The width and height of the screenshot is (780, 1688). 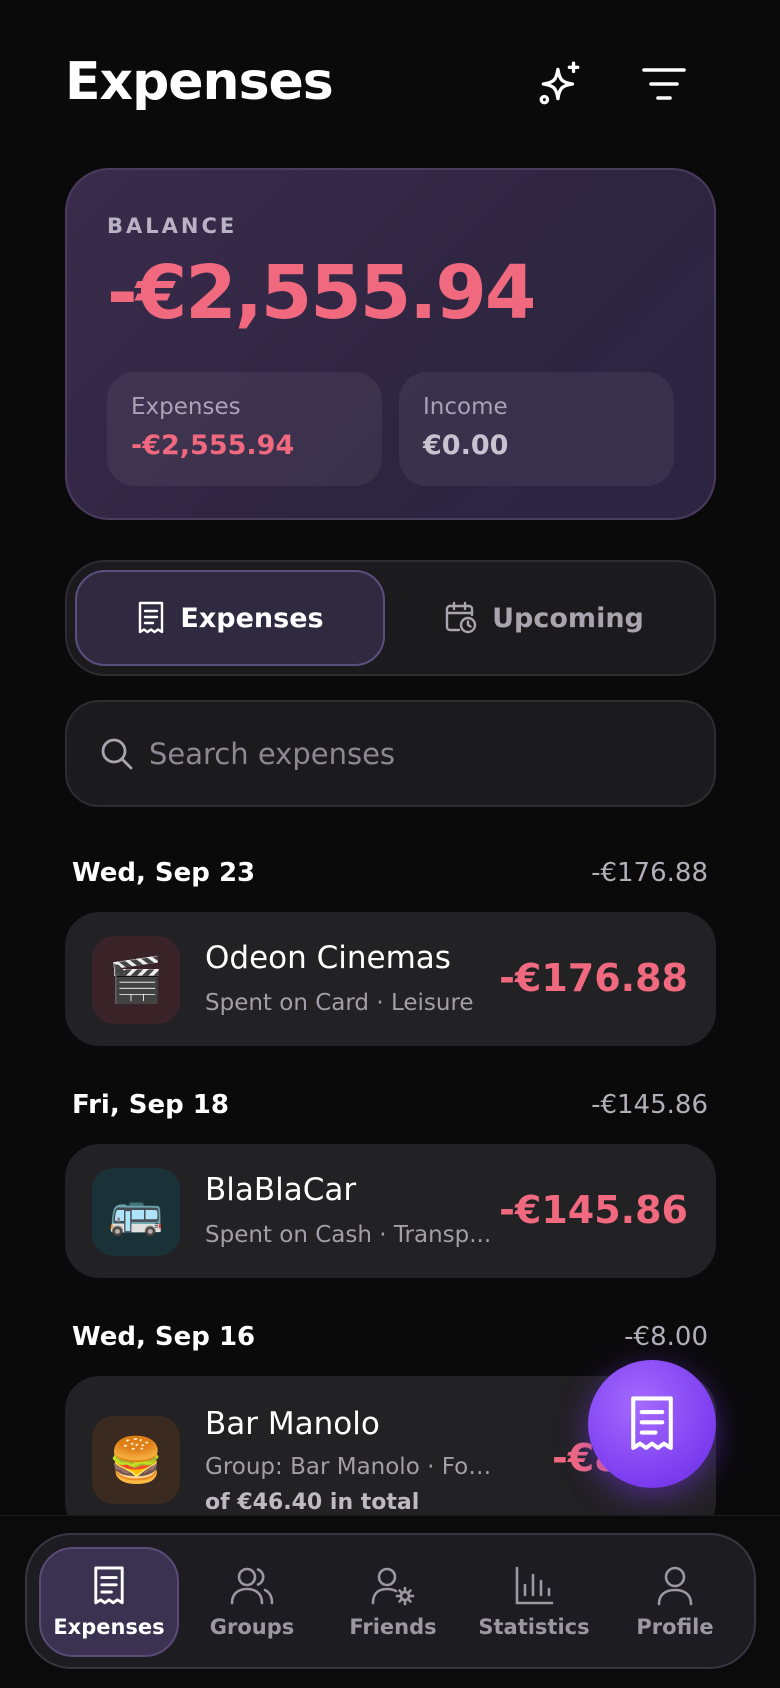 What do you see at coordinates (339, 1003) in the screenshot?
I see `expense-subtitle: Spent on Card · Leisure` at bounding box center [339, 1003].